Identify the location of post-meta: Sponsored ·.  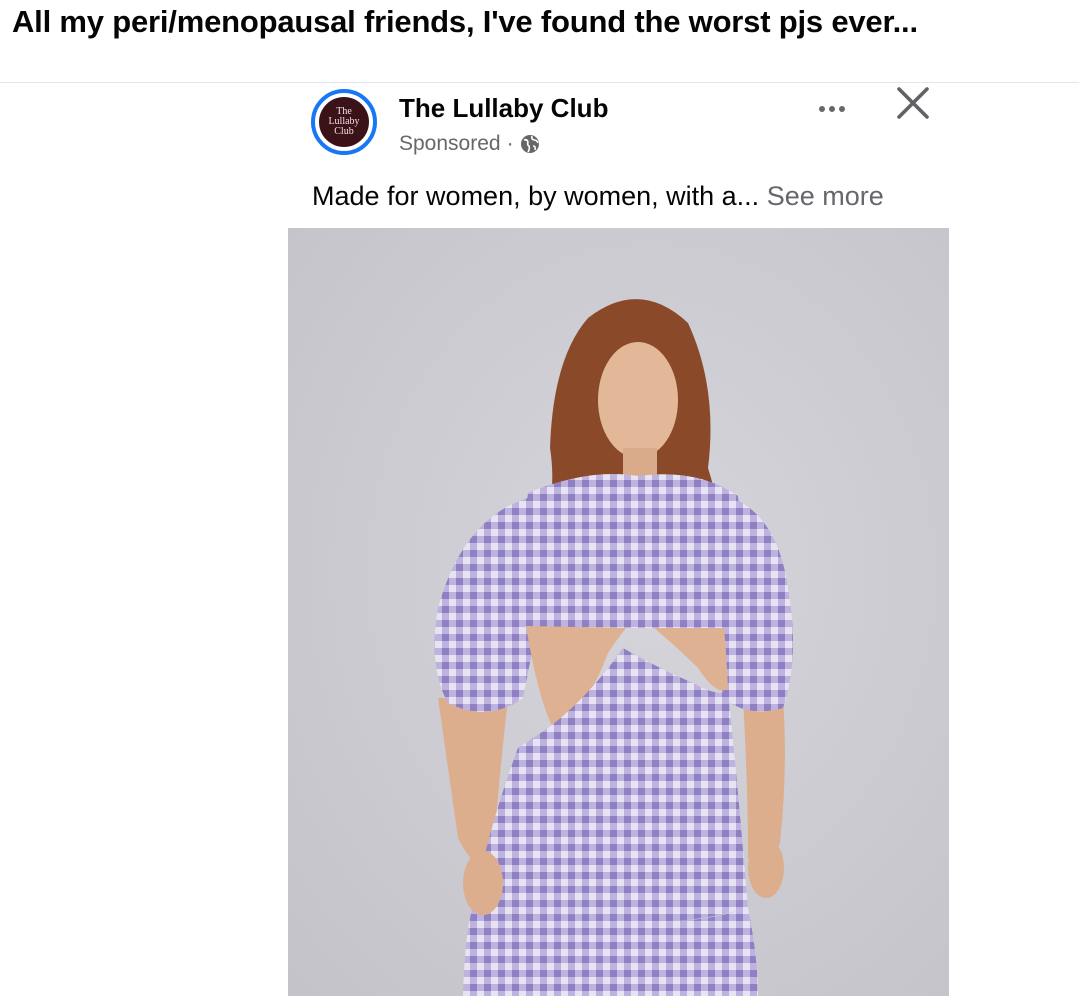
(469, 144).